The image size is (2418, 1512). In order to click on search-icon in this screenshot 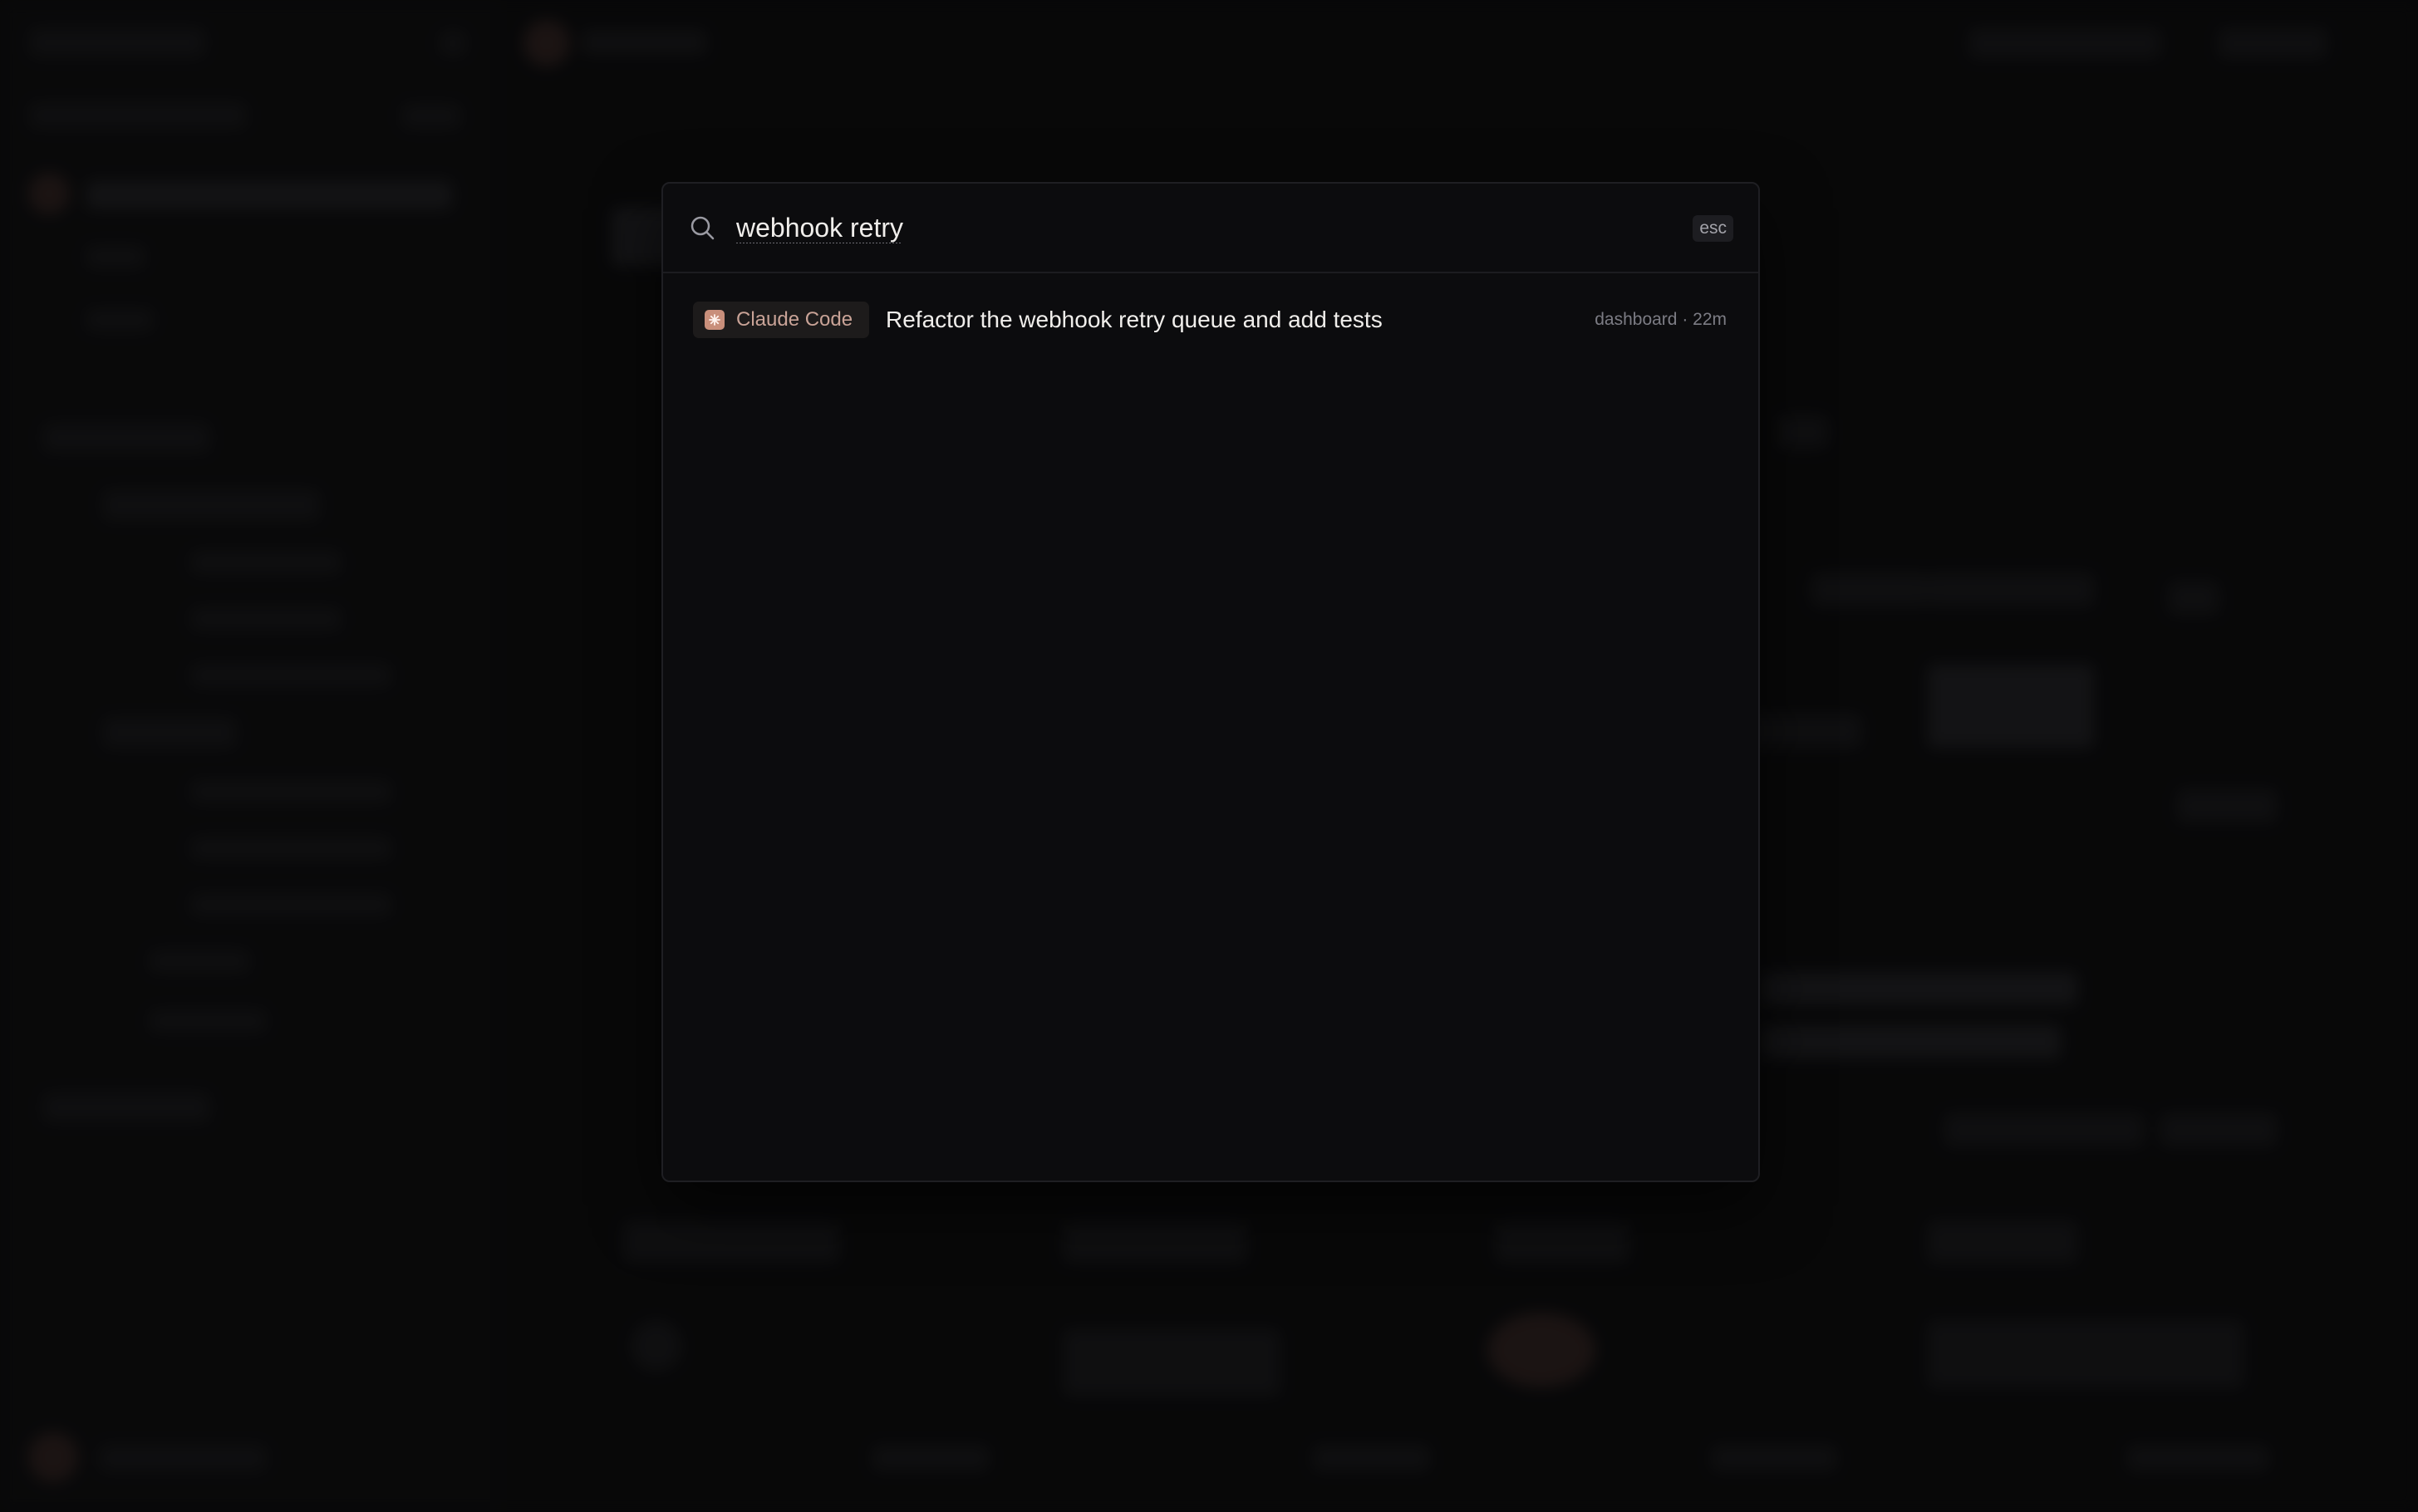, I will do `click(703, 229)`.